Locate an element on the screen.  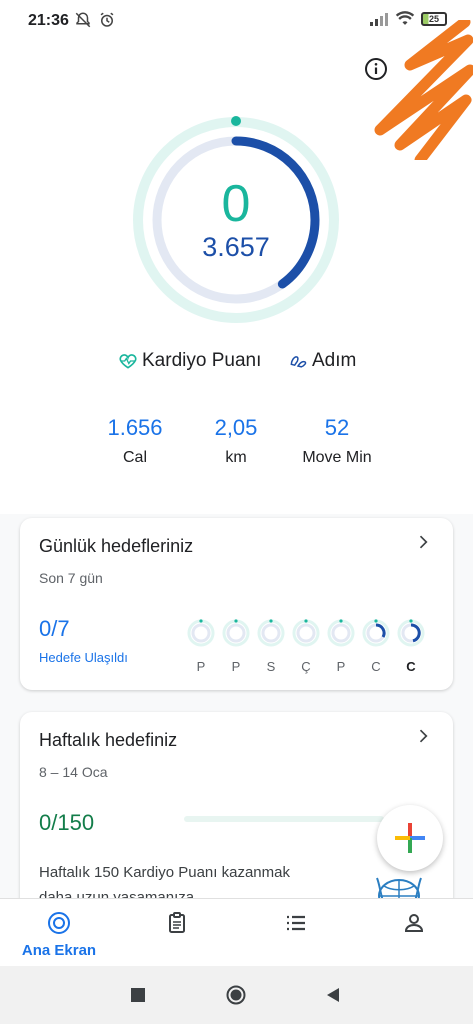
add-button is located at coordinates (410, 838).